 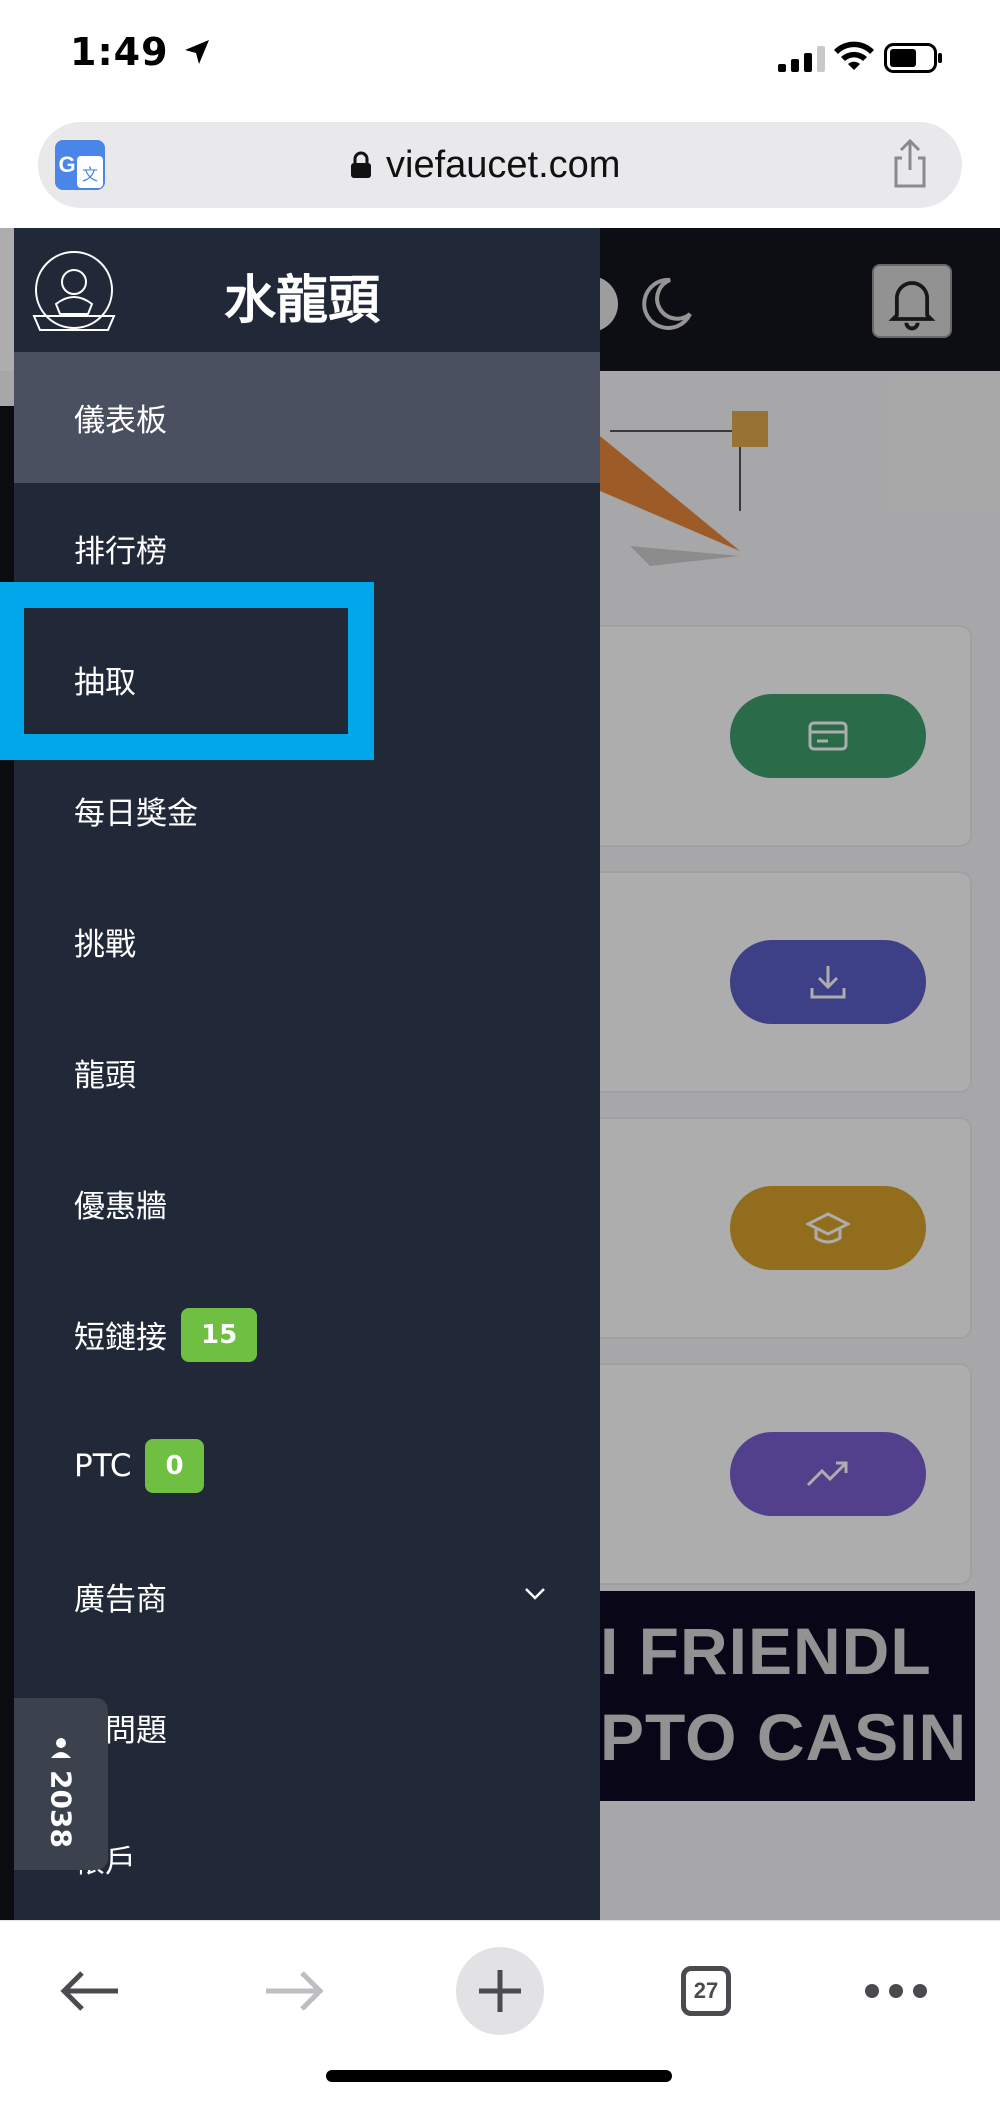 I want to click on url-display: viefaucet.com, so click(x=485, y=165).